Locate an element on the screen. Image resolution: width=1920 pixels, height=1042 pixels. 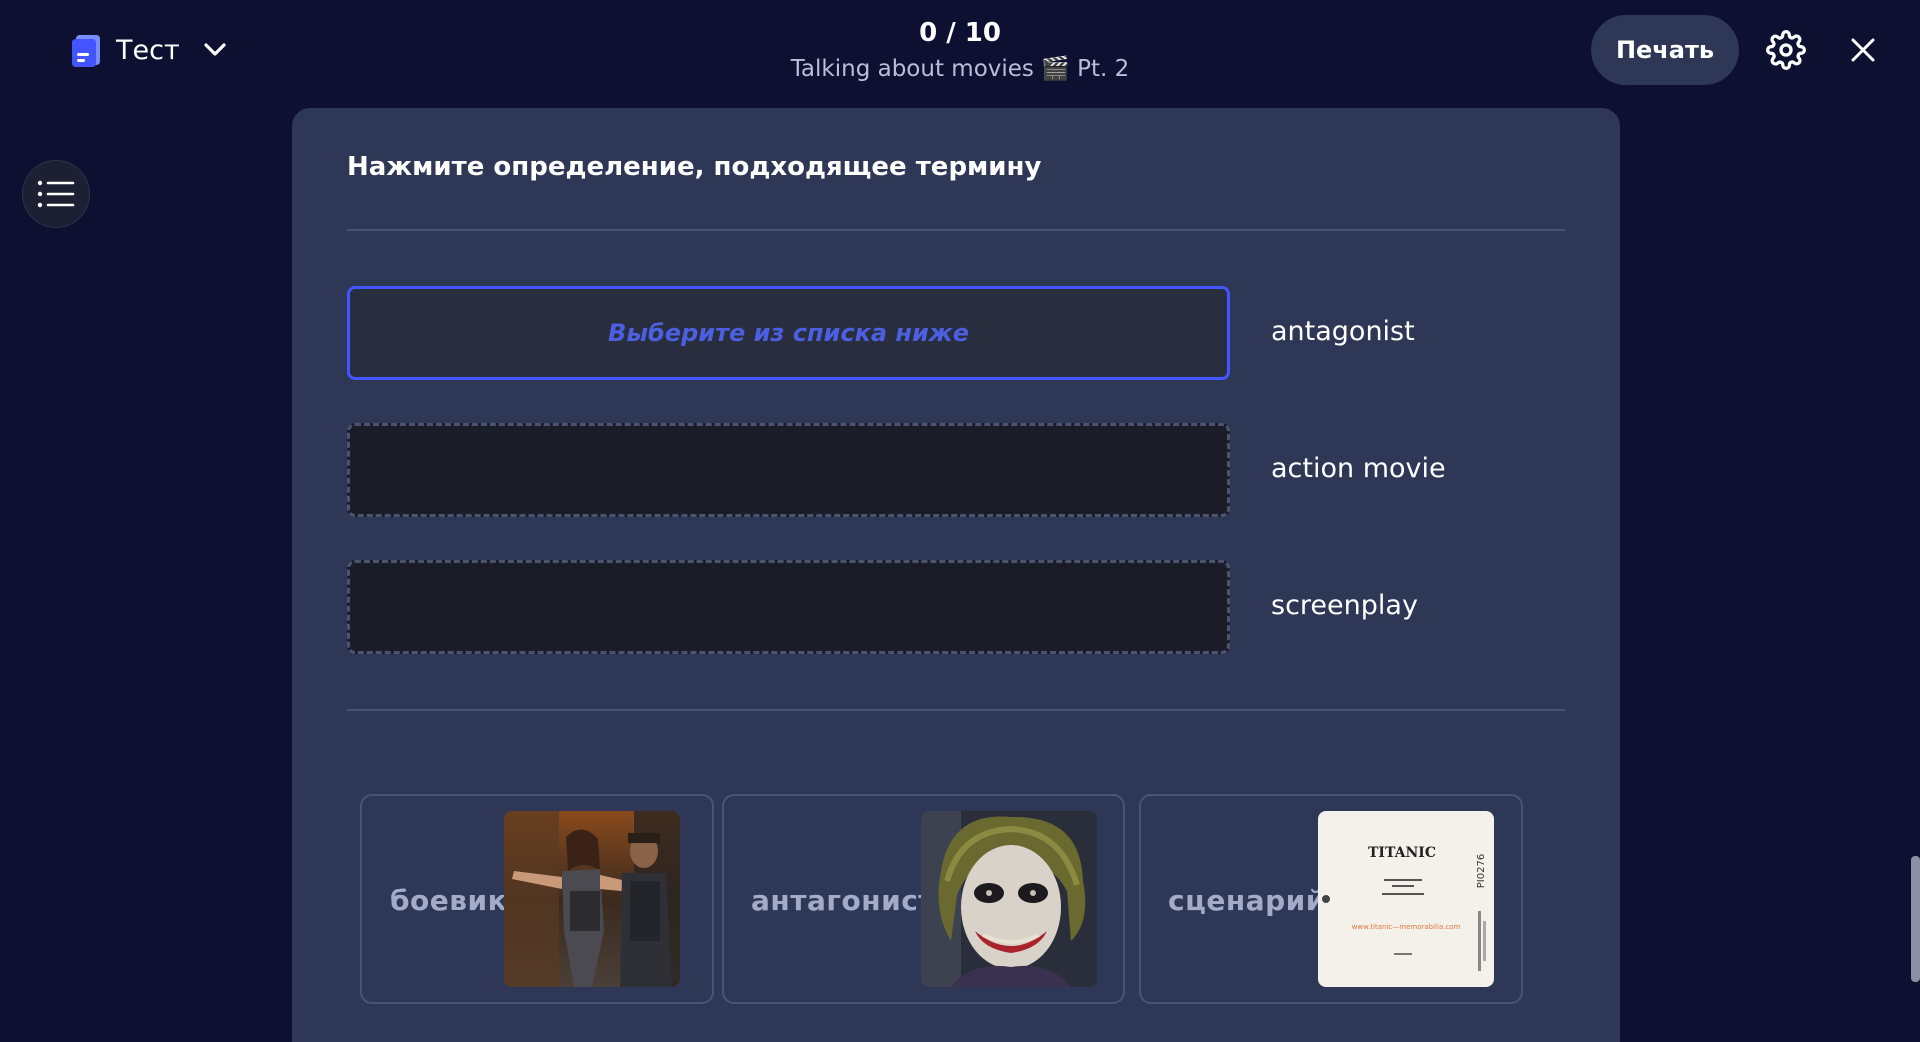
settings-button is located at coordinates (1786, 50).